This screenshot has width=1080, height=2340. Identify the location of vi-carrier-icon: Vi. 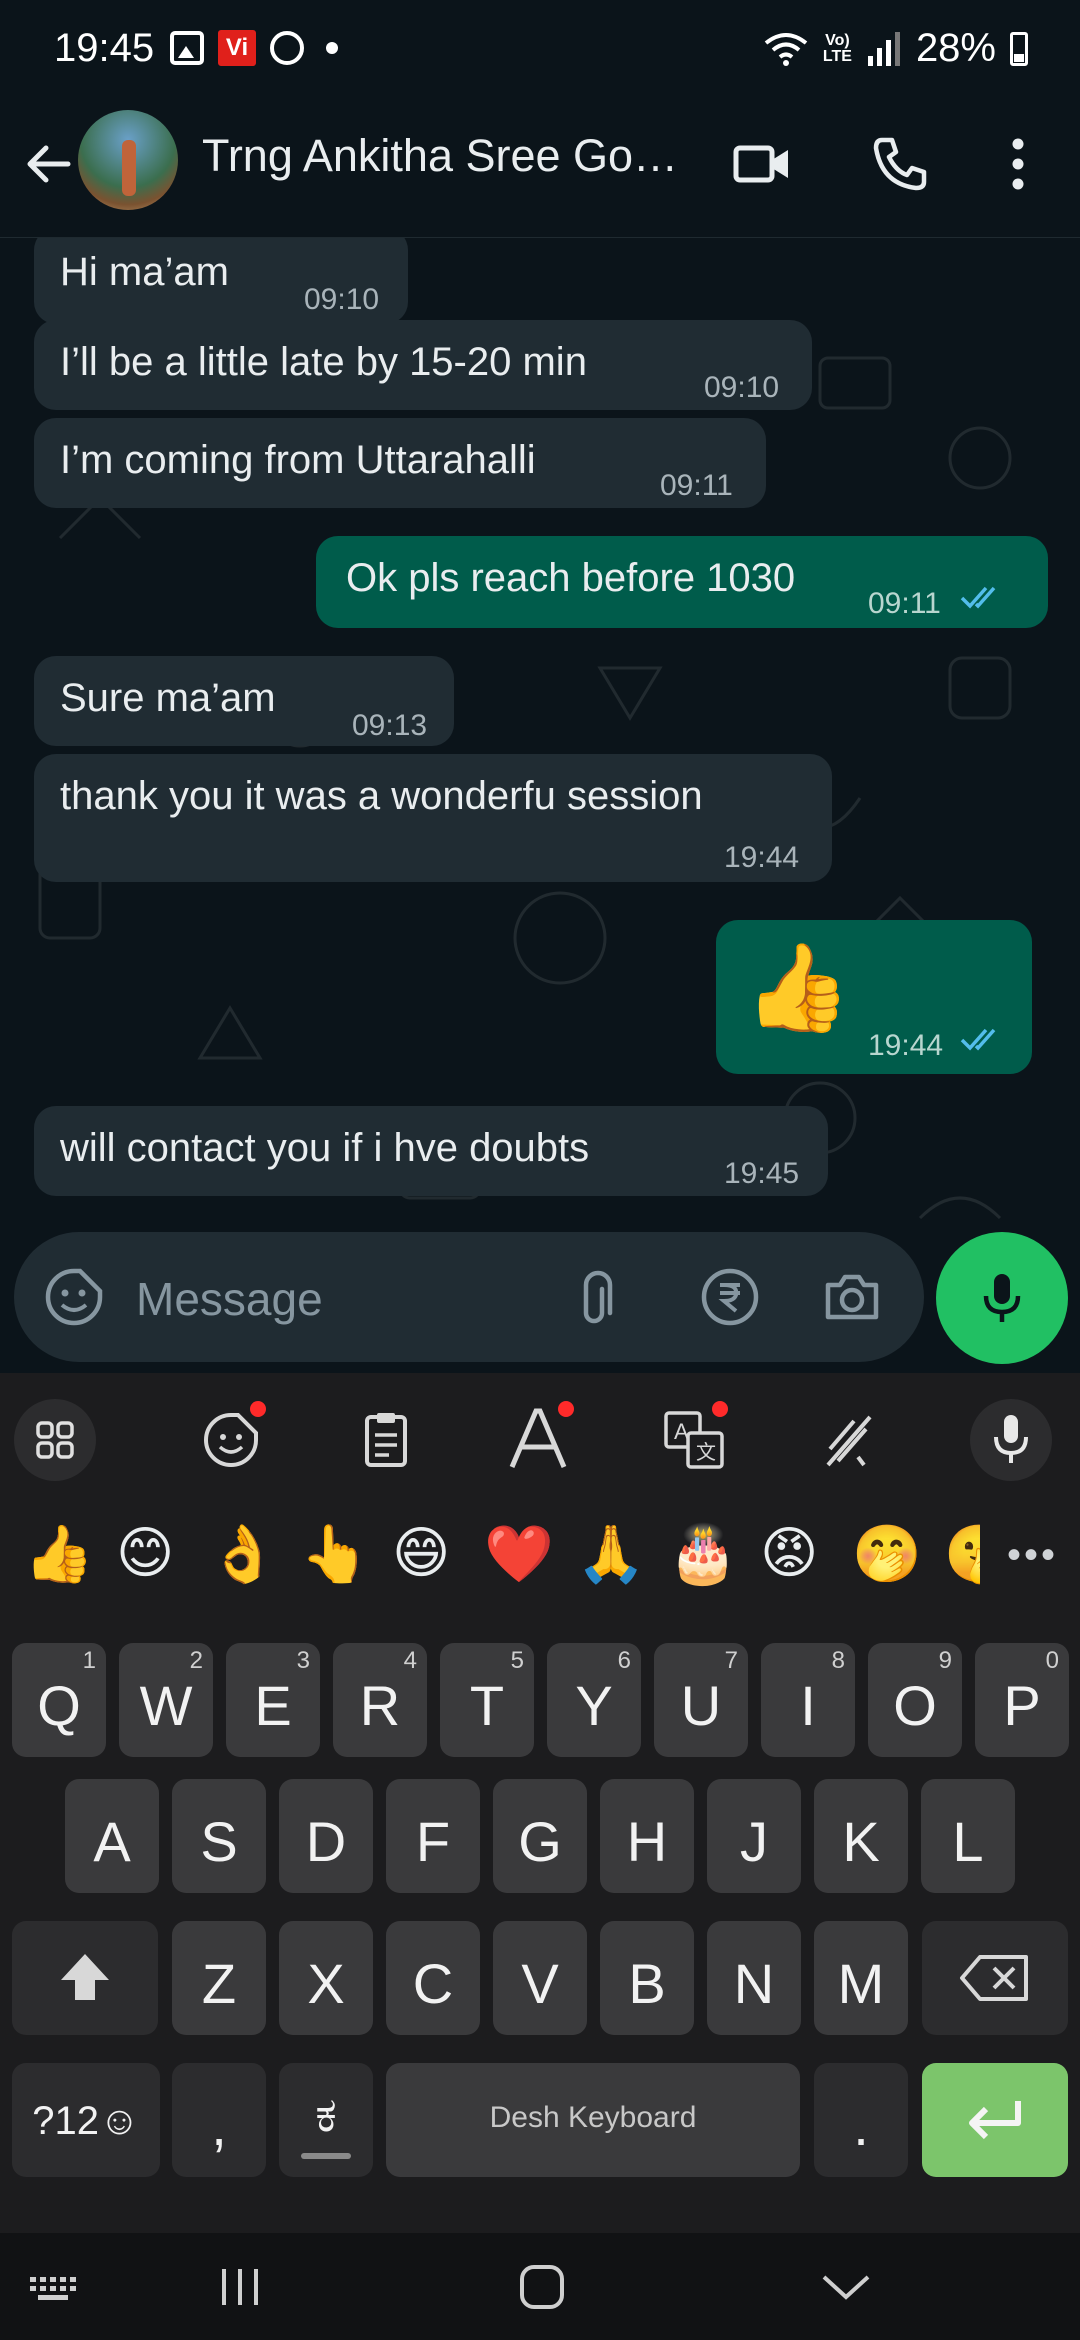
(237, 48).